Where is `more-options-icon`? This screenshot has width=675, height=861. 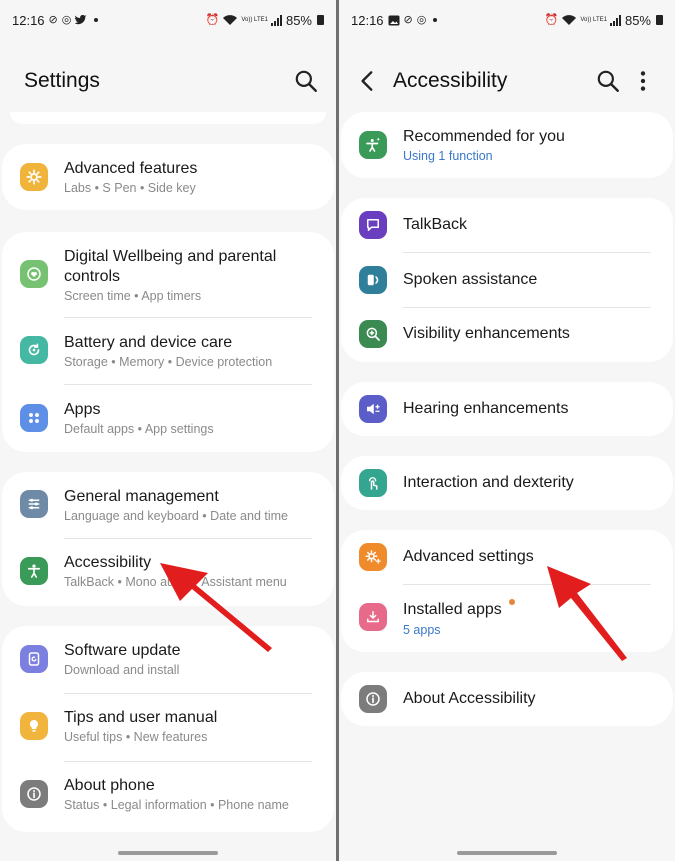
more-options-icon is located at coordinates (643, 81).